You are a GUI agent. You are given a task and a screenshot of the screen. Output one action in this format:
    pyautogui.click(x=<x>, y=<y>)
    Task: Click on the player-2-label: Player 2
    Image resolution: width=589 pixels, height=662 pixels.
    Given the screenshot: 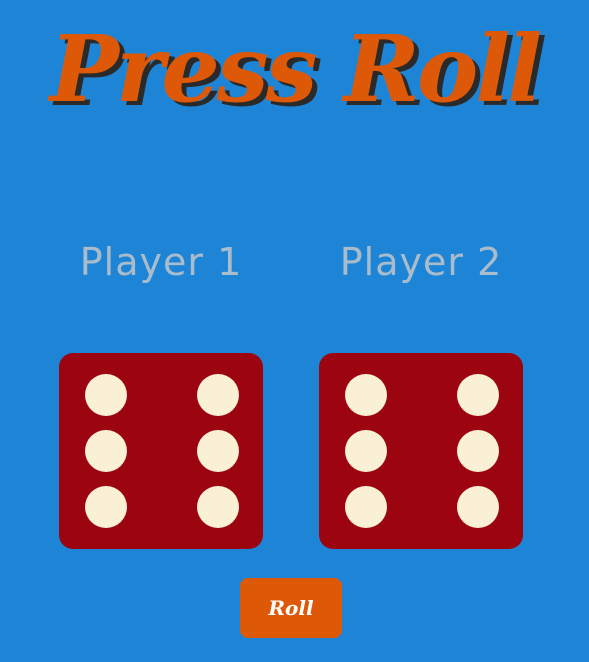 What is the action you would take?
    pyautogui.click(x=421, y=262)
    